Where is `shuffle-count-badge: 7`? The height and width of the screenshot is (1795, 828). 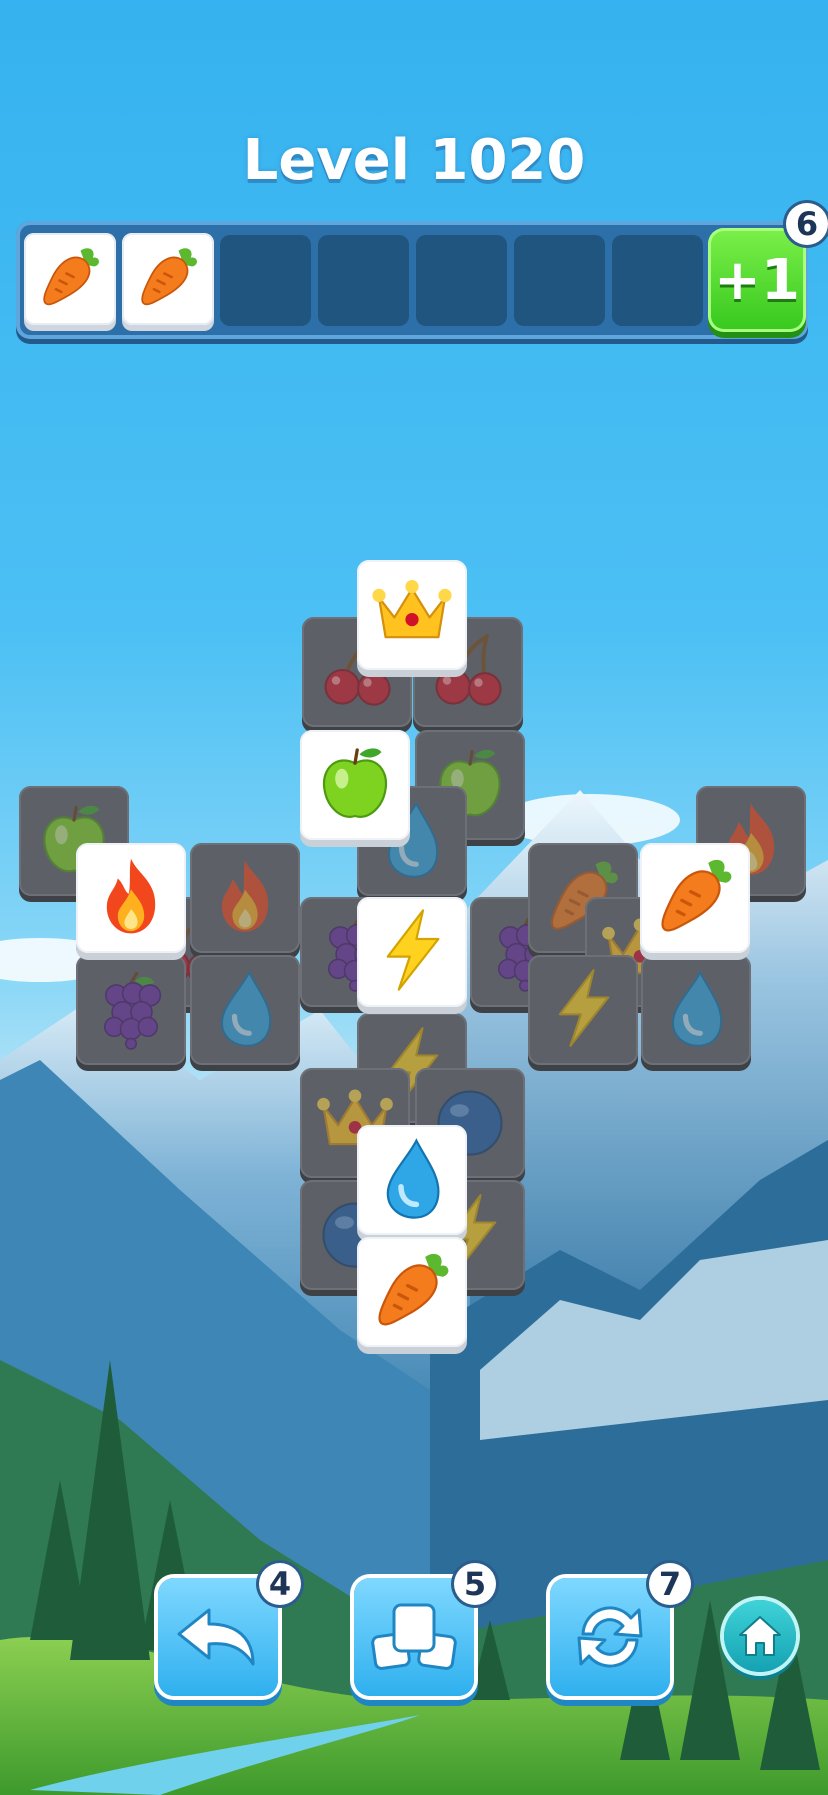
shuffle-count-badge: 7 is located at coordinates (670, 1584).